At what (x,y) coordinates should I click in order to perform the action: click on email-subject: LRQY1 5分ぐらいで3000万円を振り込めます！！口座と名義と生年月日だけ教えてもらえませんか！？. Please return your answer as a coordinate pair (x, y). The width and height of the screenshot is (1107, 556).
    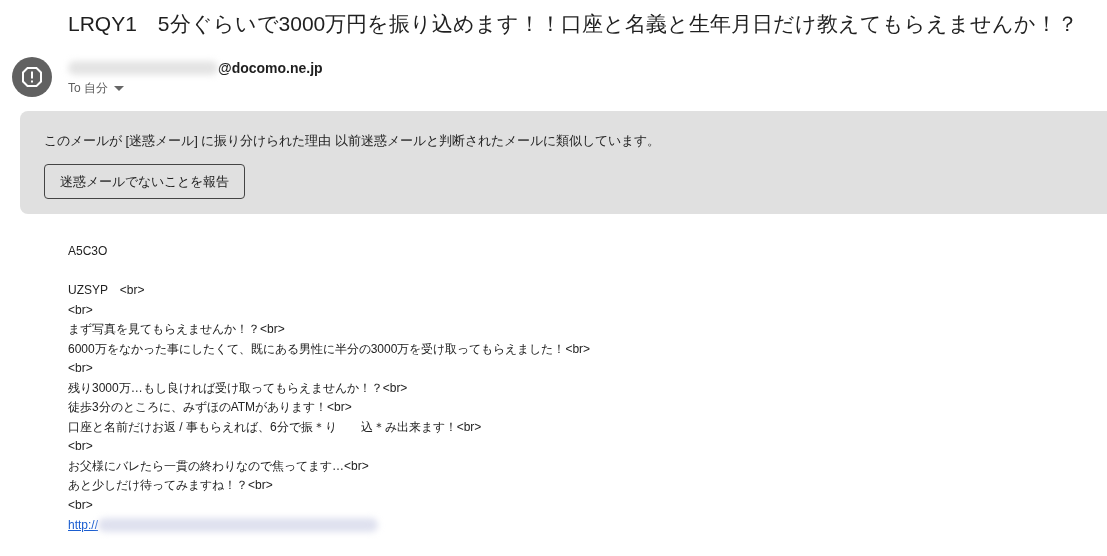
    Looking at the image, I should click on (573, 24).